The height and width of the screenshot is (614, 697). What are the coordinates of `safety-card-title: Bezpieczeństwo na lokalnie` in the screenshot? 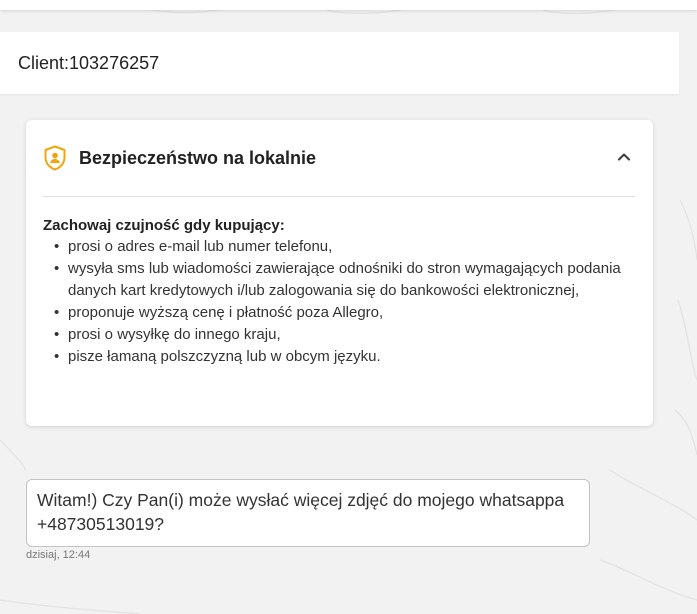 It's located at (198, 157).